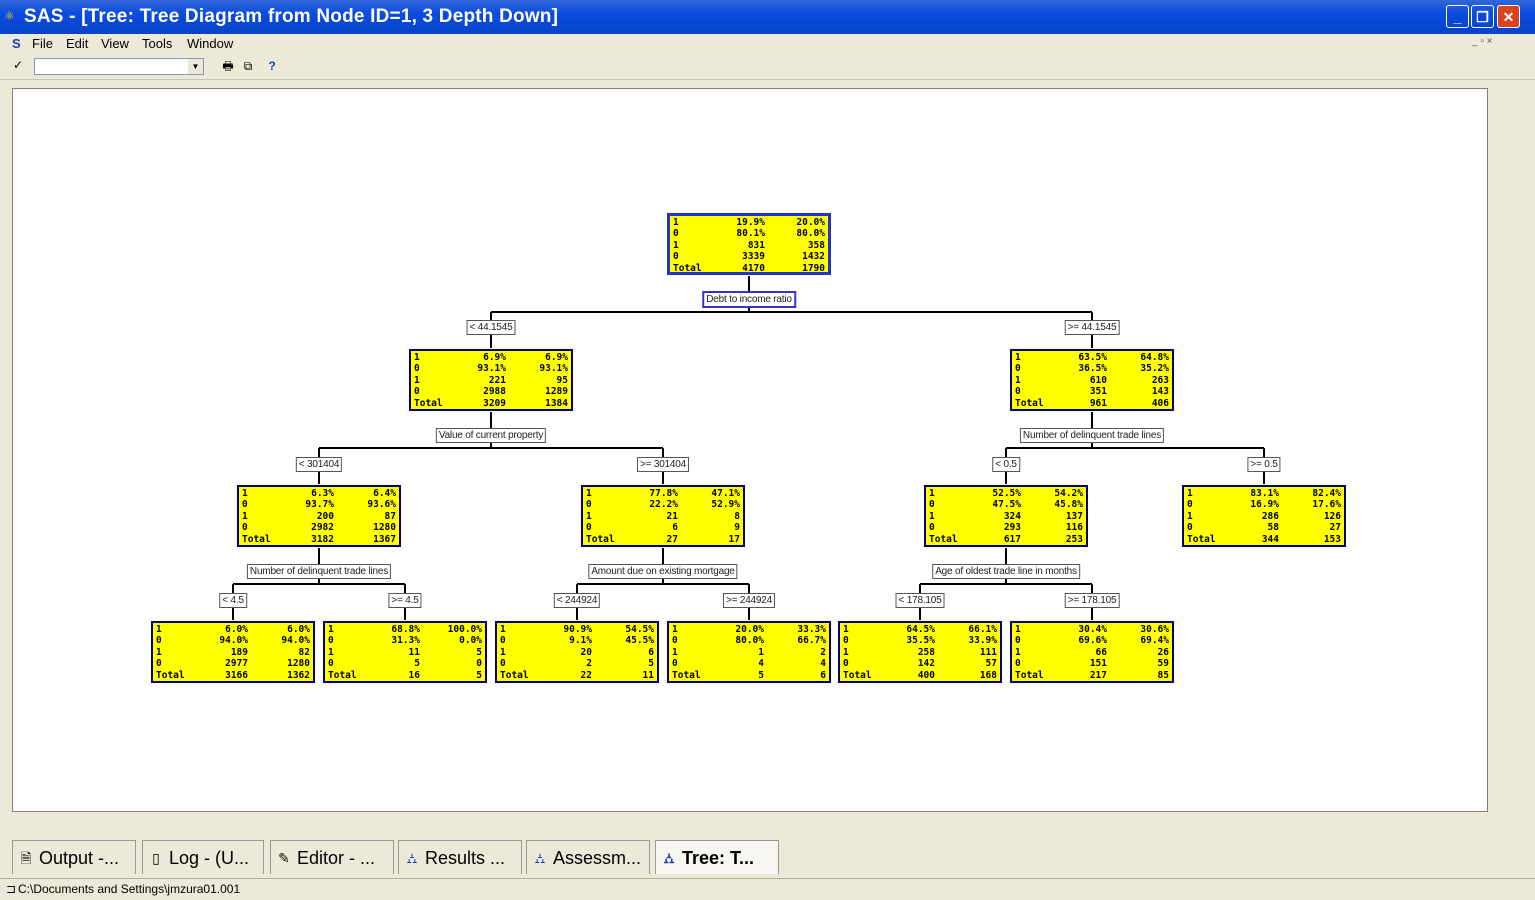 The height and width of the screenshot is (900, 1535). Describe the element at coordinates (295, 641) in the screenshot. I see `node-value-valid: 94.0%` at that location.